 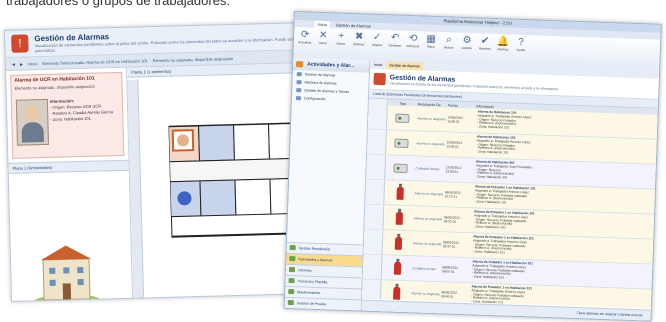 I want to click on resident-photo, so click(x=32, y=122).